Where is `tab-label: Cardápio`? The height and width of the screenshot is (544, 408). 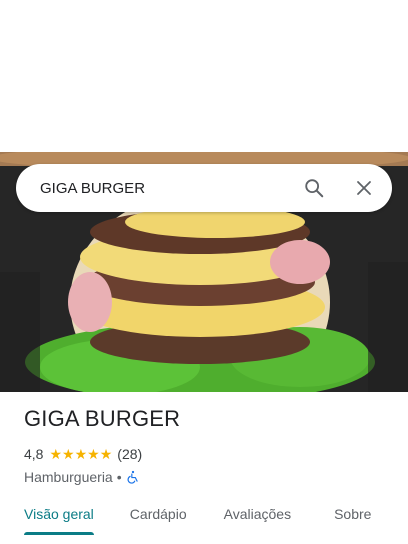
tab-label: Cardápio is located at coordinates (158, 514).